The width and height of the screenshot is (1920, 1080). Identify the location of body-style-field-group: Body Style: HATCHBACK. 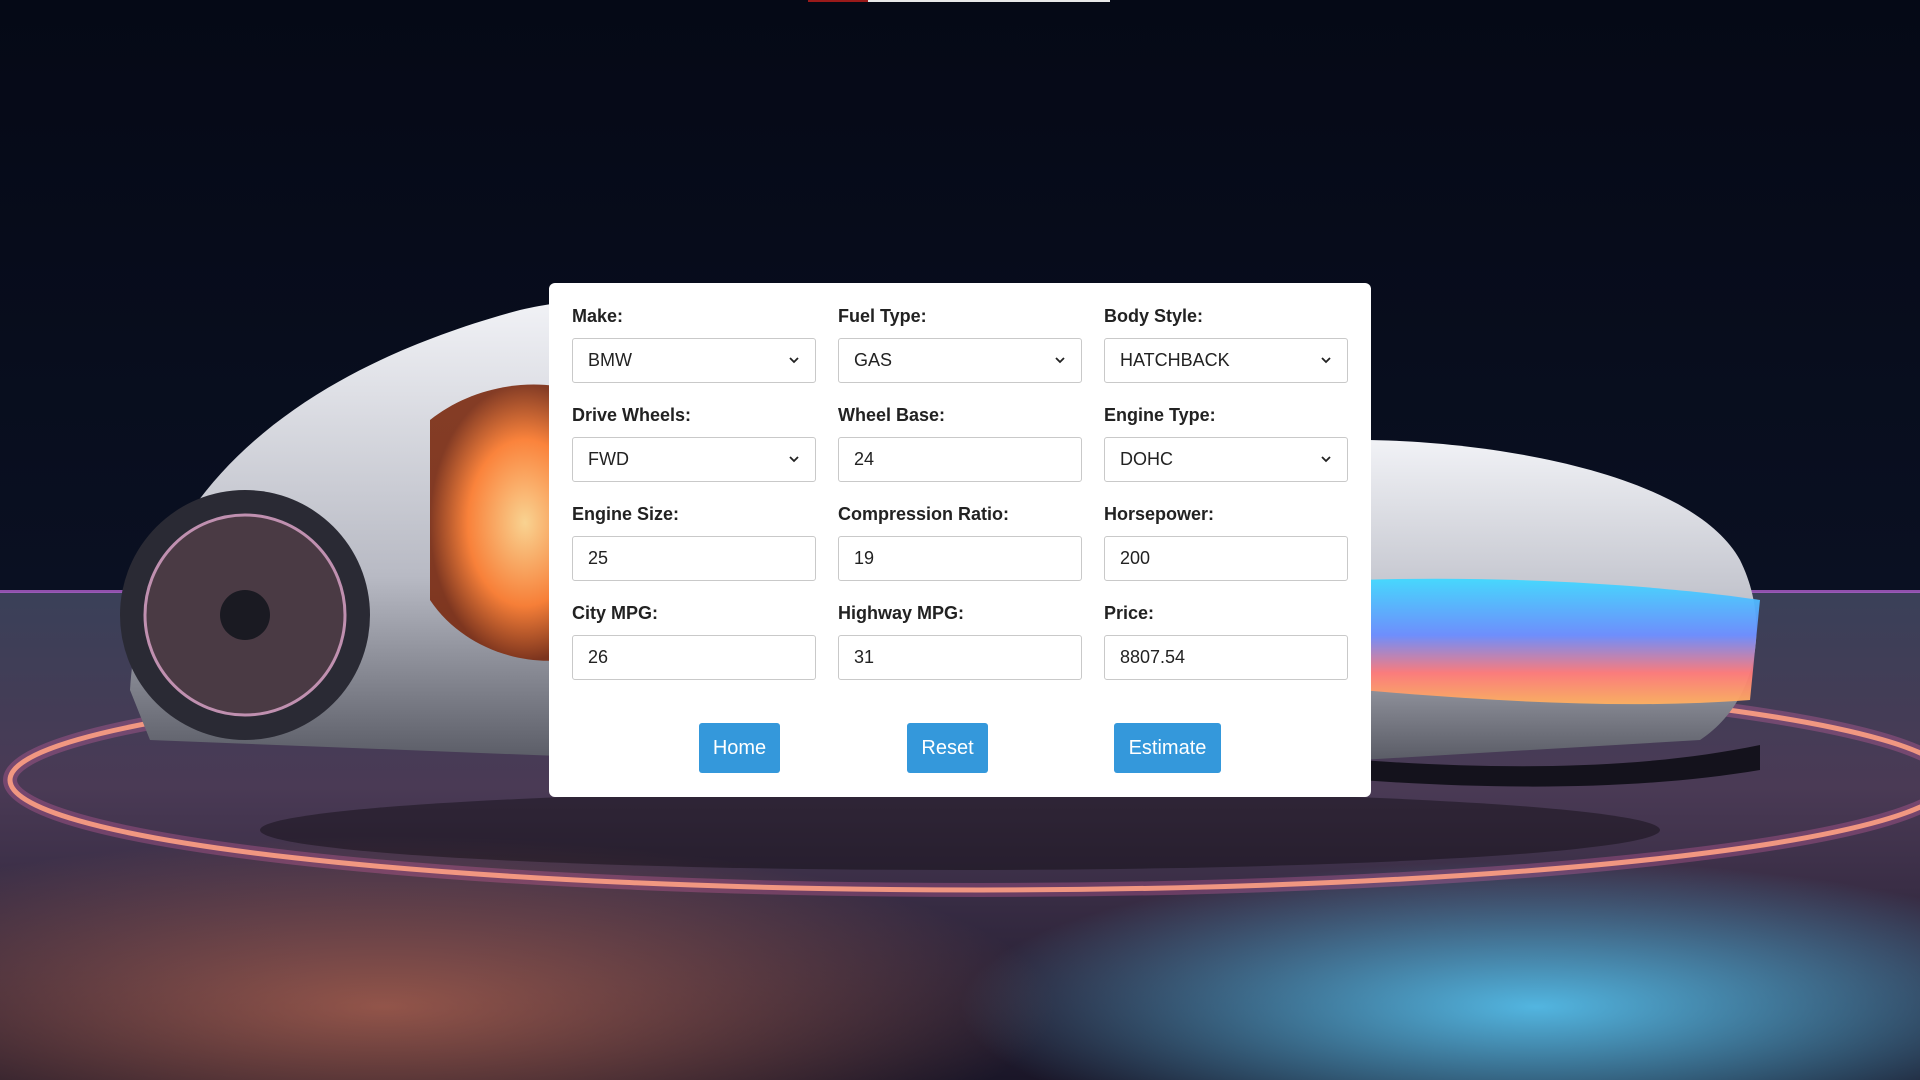
(1226, 355).